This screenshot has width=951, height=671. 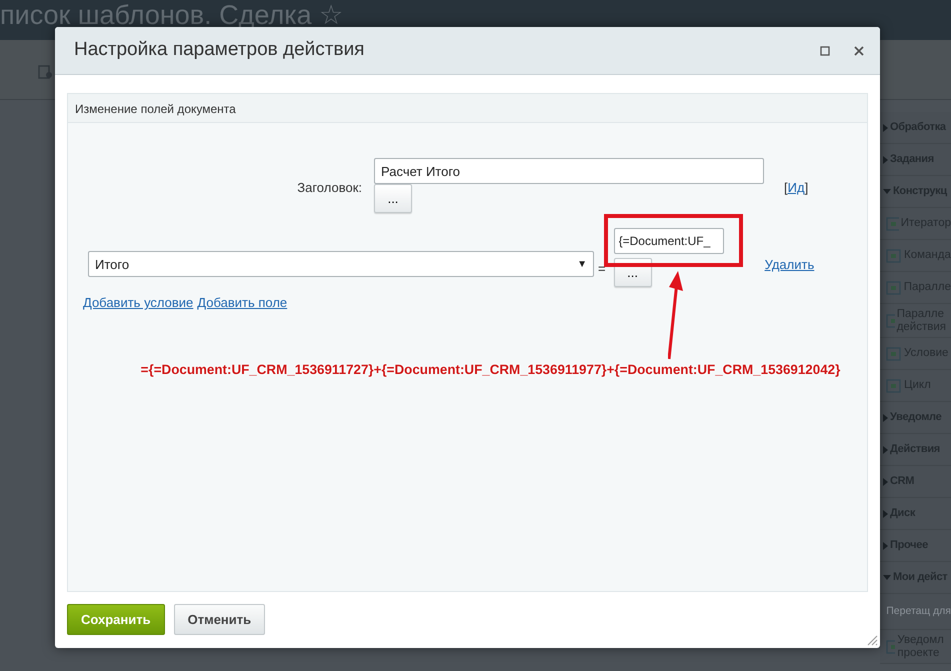 I want to click on dialog-title: Настройка параметров действия, so click(x=220, y=50).